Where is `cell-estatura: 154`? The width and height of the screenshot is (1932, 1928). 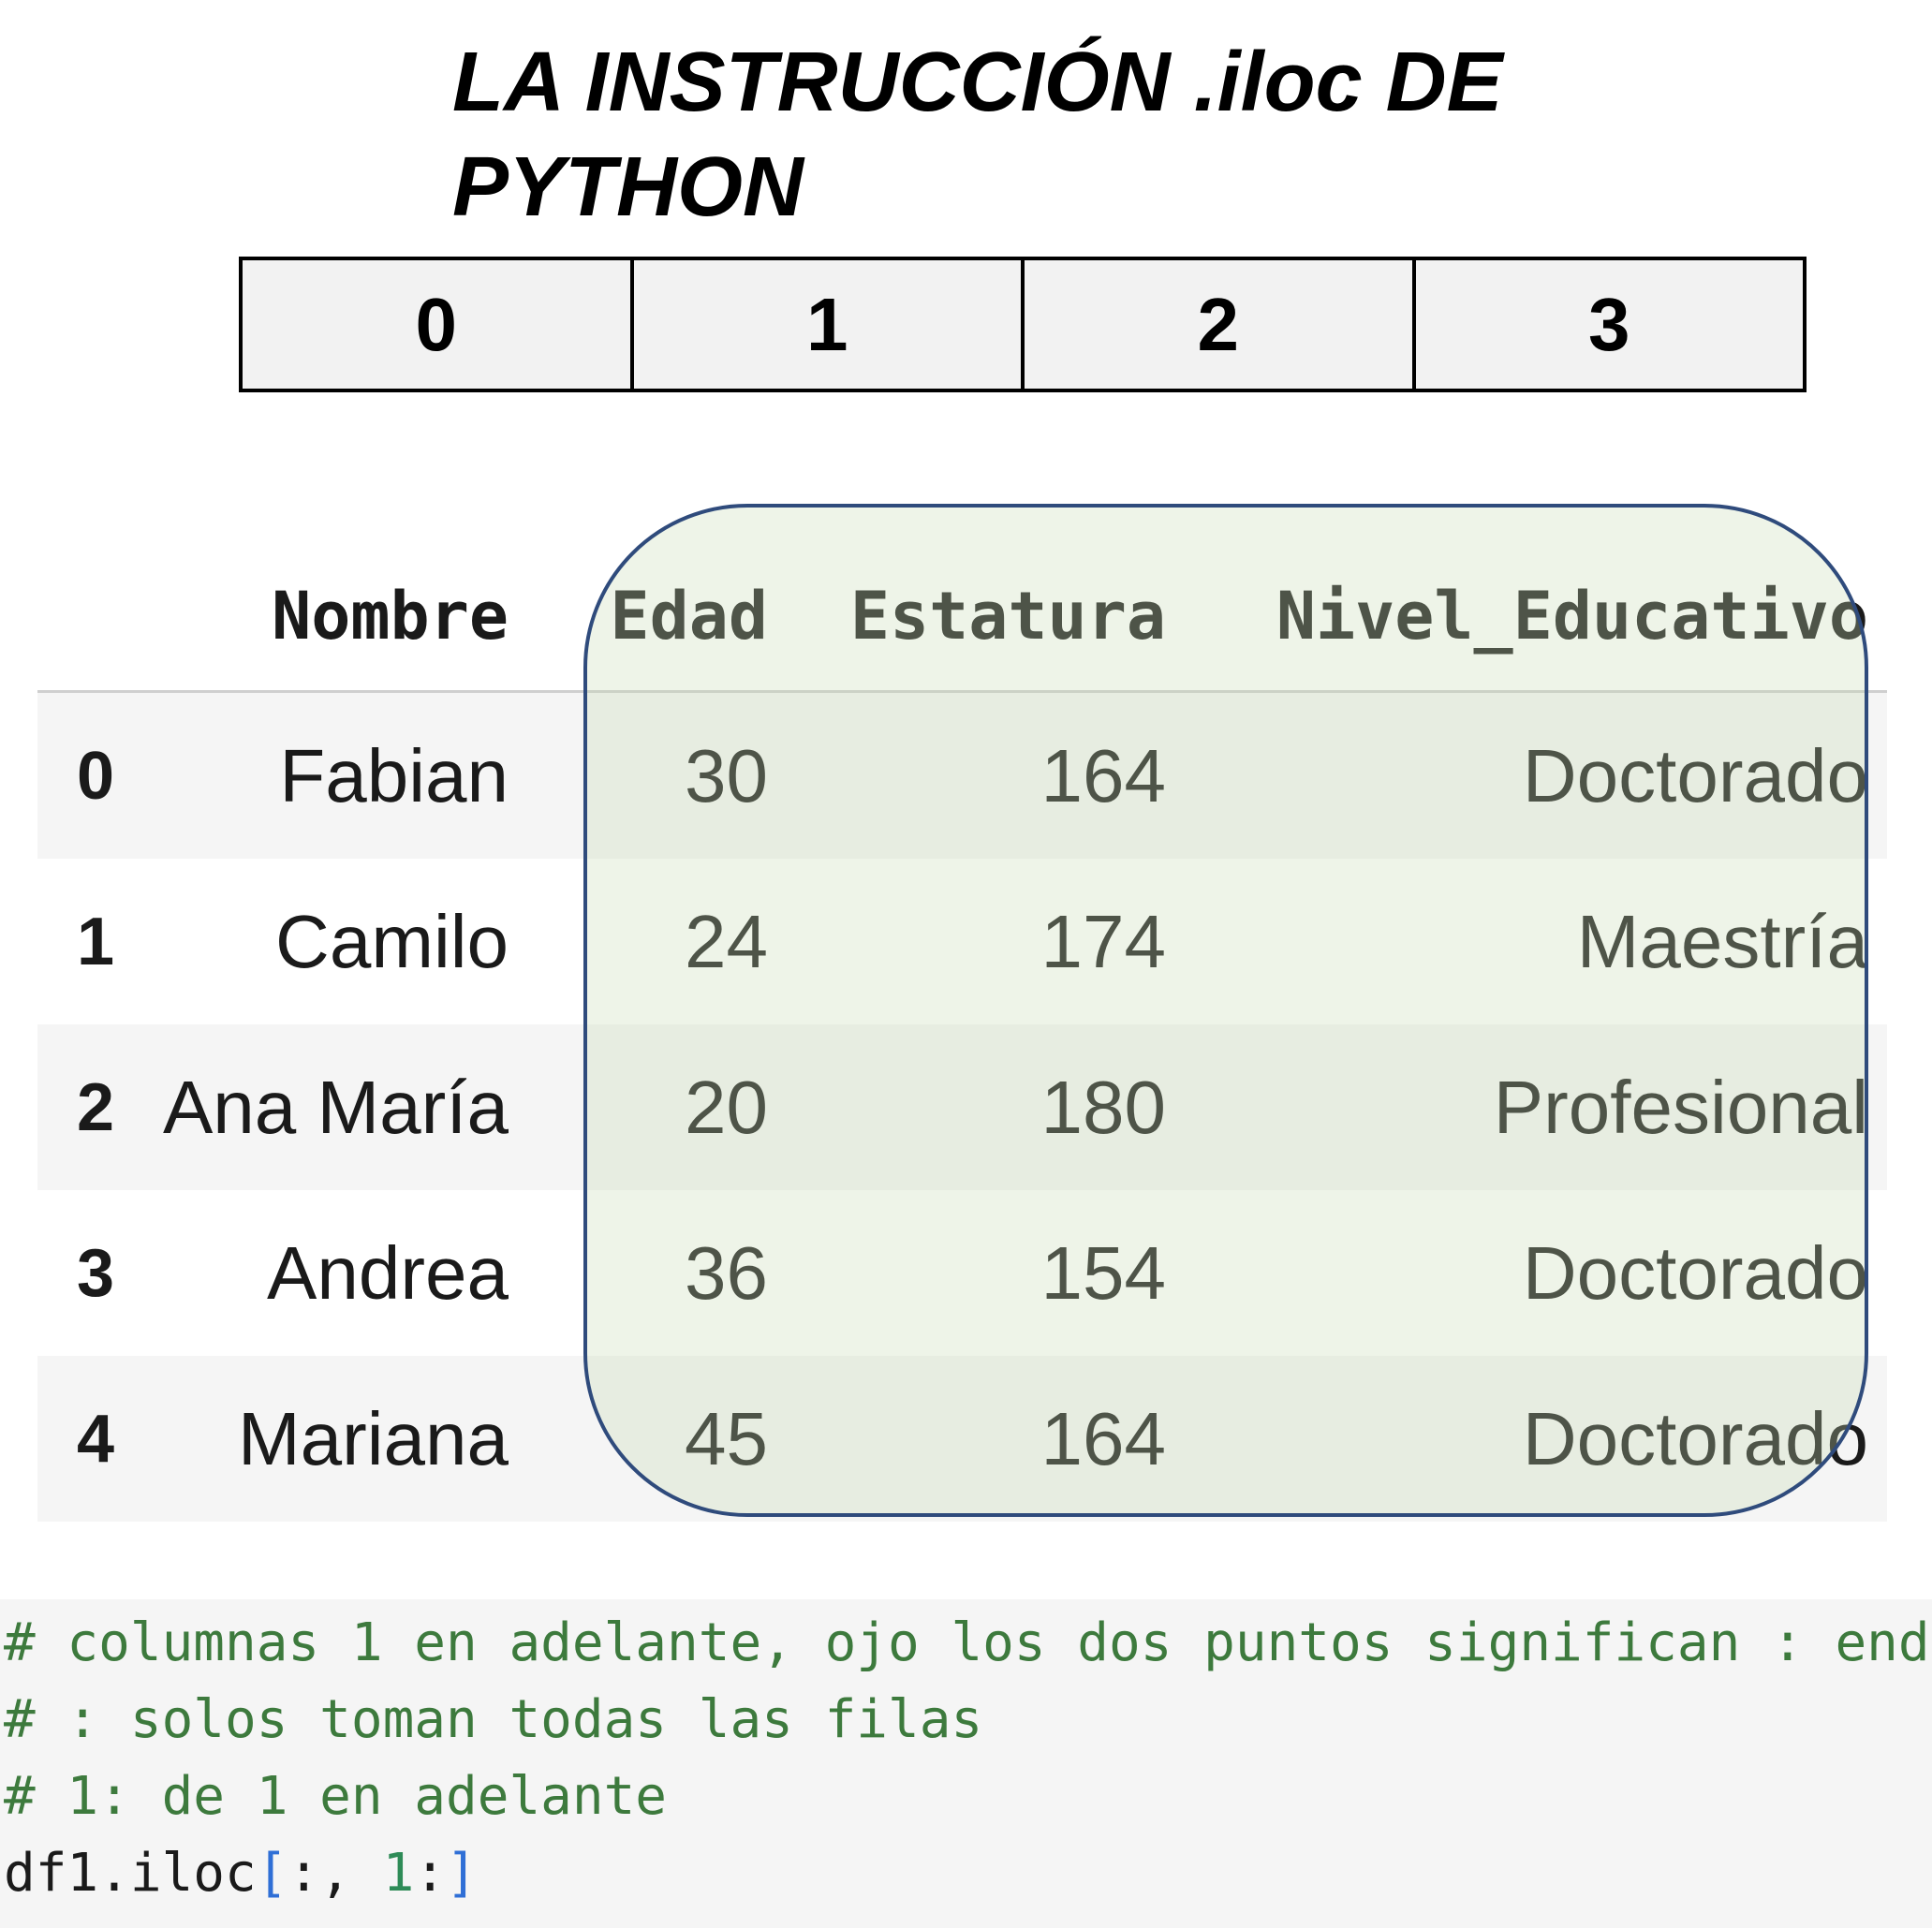
cell-estatura: 154 is located at coordinates (1103, 1272).